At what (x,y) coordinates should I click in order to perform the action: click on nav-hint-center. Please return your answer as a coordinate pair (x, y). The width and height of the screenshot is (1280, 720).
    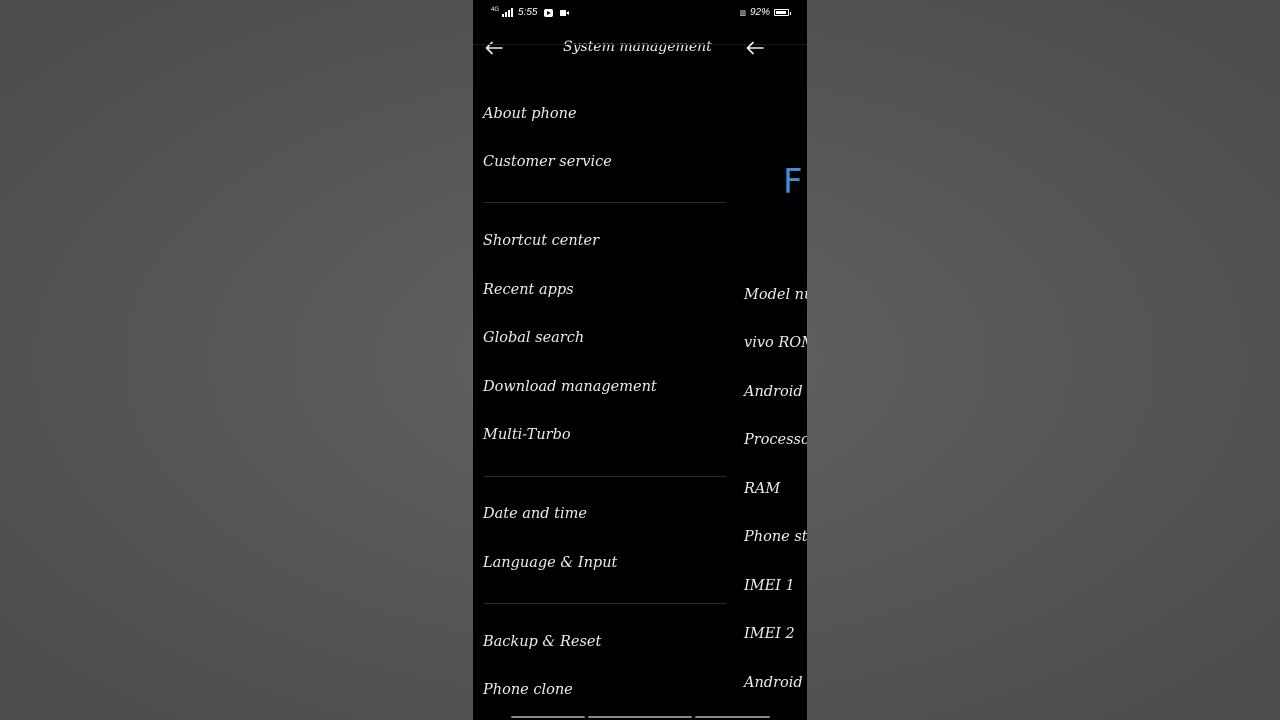
    Looking at the image, I should click on (640, 717).